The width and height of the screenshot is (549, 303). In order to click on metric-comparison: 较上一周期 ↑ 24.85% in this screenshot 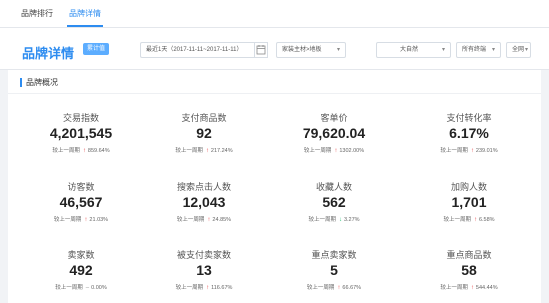, I will do `click(204, 219)`.